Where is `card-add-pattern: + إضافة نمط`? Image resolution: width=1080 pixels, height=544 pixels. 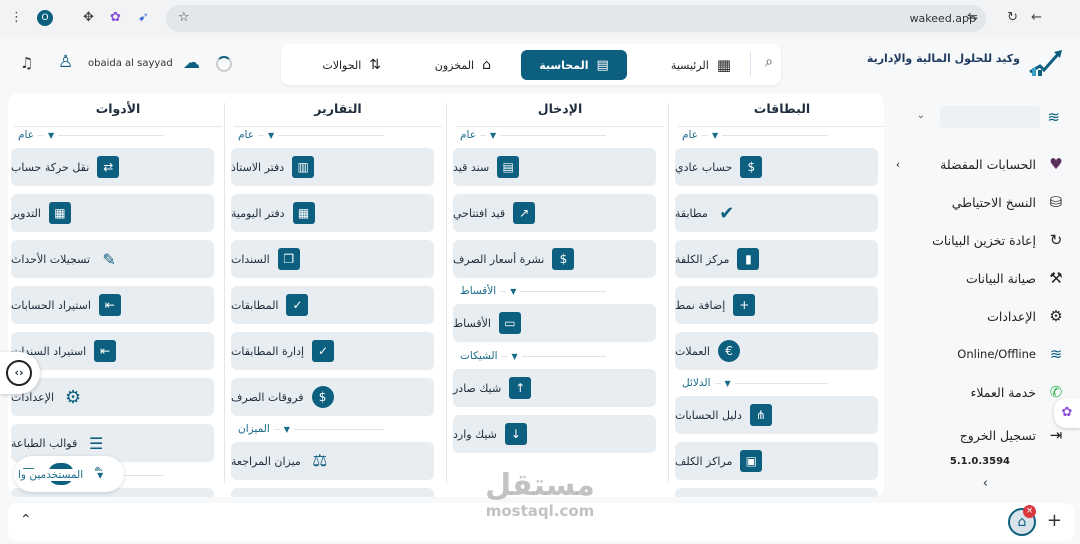 card-add-pattern: + إضافة نمط is located at coordinates (776, 305).